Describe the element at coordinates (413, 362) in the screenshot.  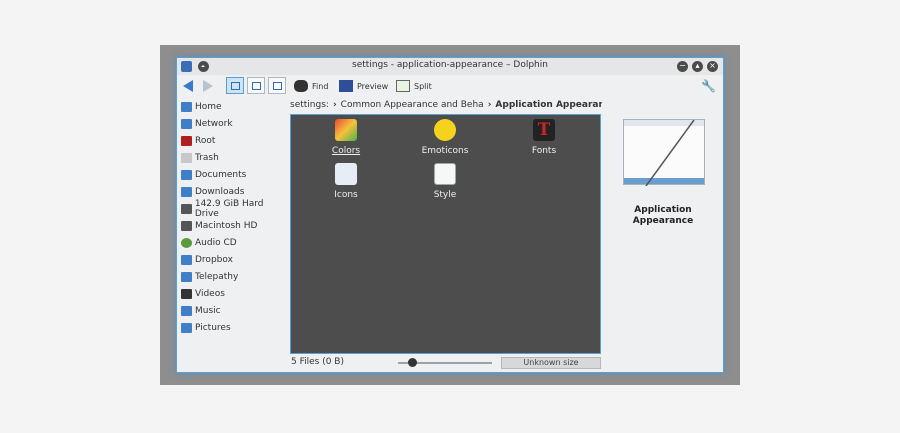
I see `zoom-slider-handle` at that location.